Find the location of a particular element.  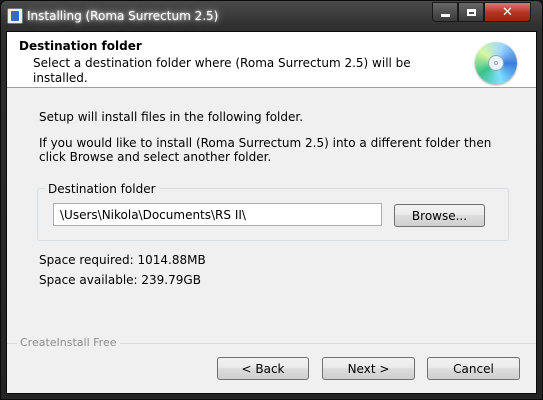

page-title: Destination folder is located at coordinates (80, 46).